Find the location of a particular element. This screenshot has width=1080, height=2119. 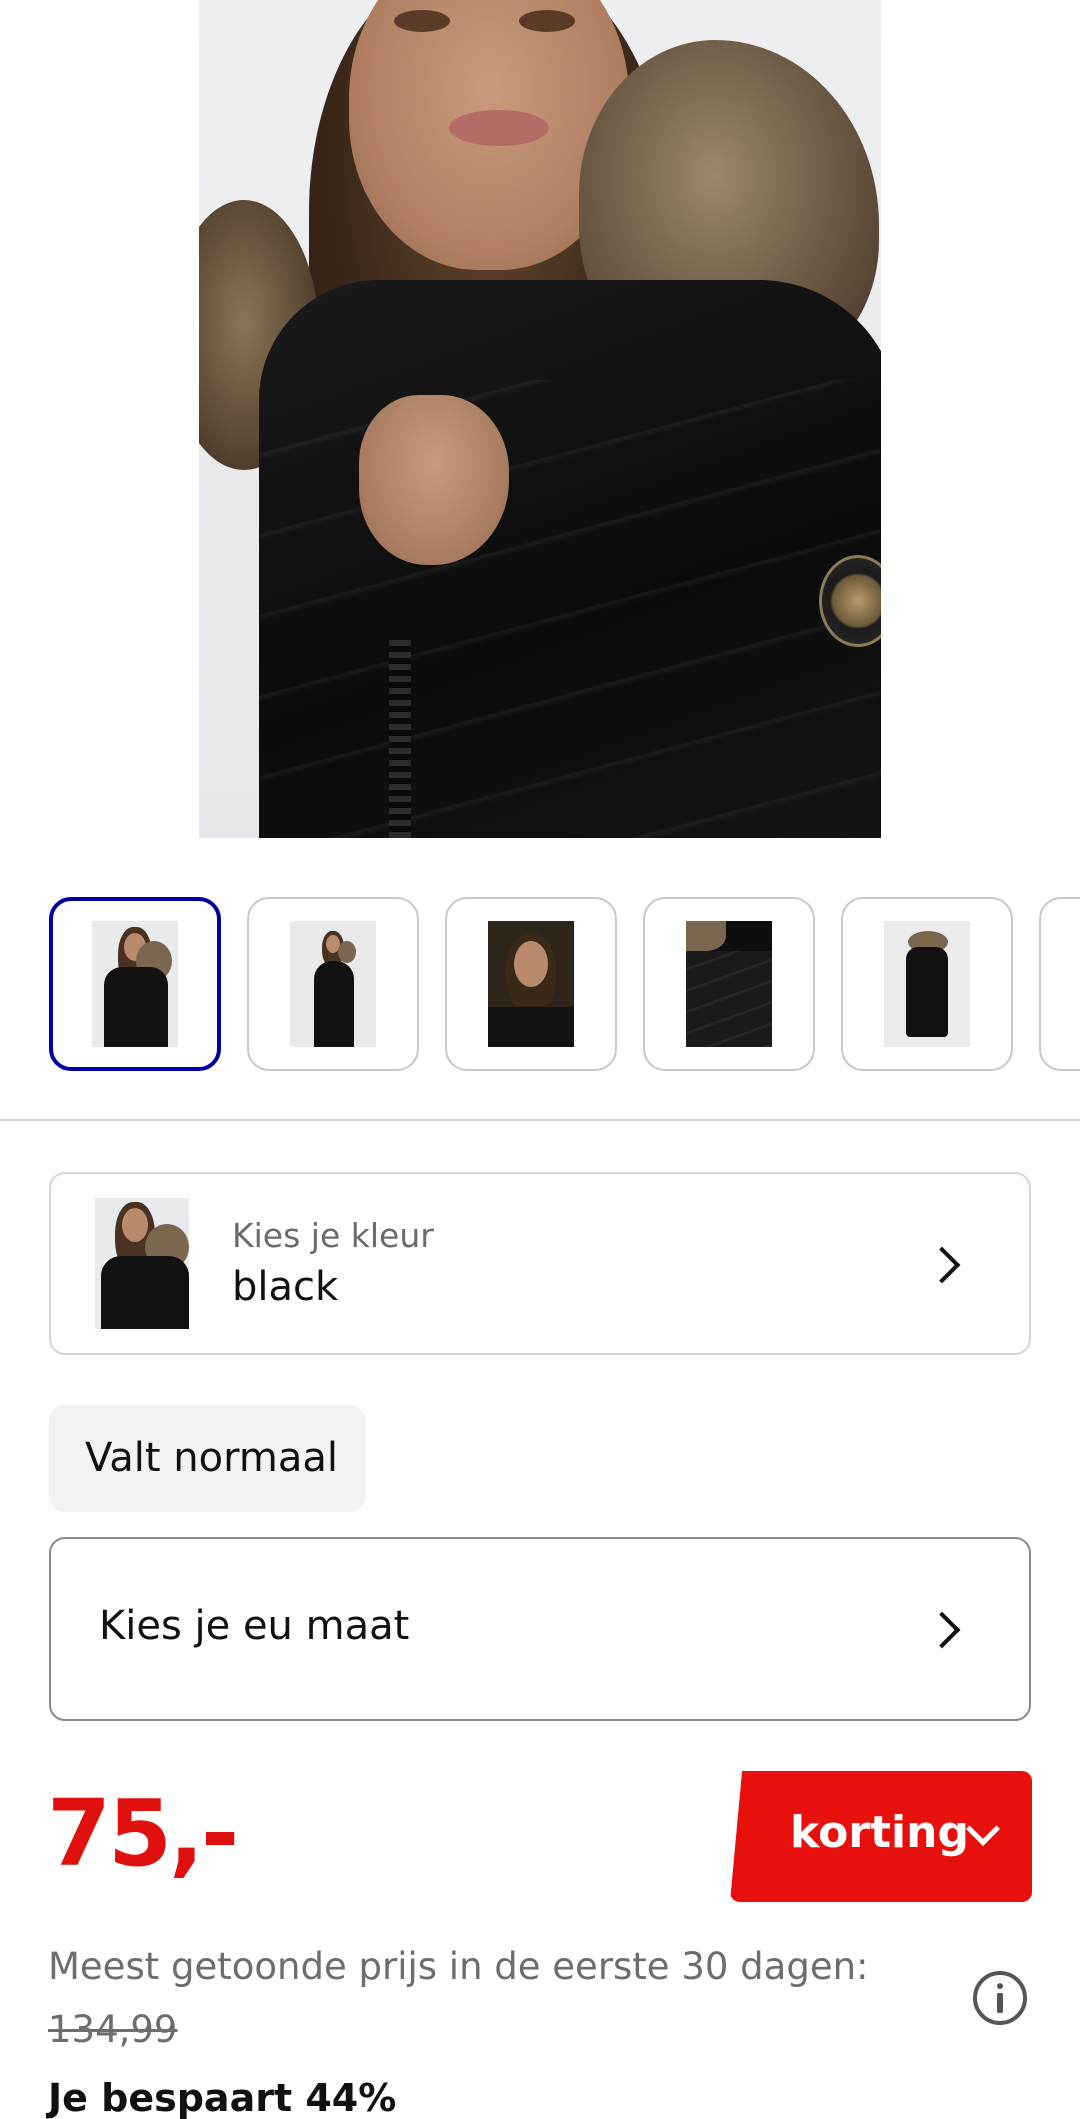

color-picker: Kies je kleur black is located at coordinates (540, 1263).